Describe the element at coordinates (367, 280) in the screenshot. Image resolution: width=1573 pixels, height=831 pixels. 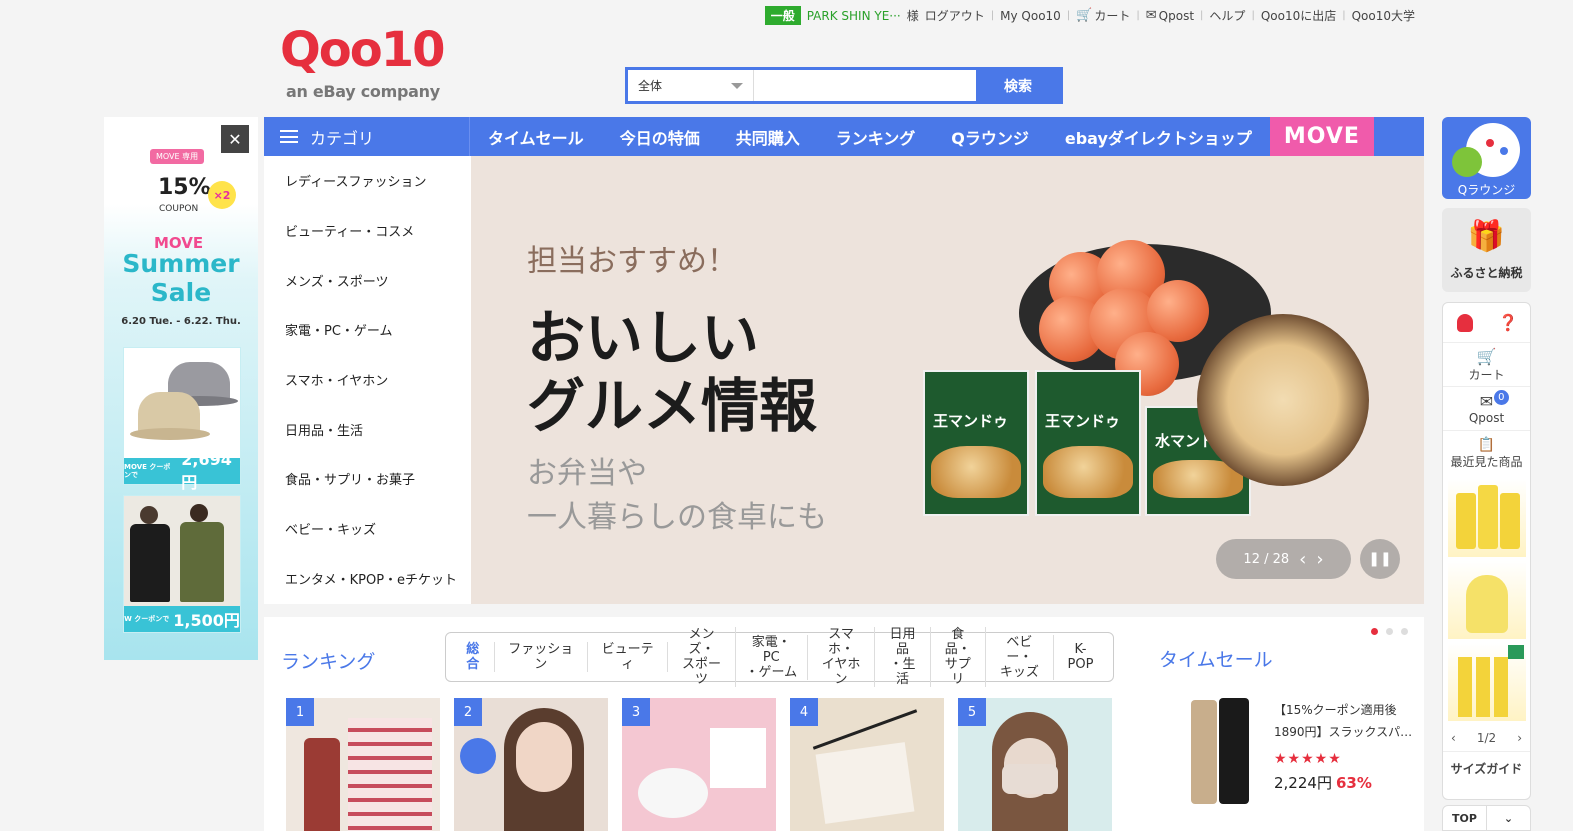
I see `category-item: メンズ・スポーツ` at that location.